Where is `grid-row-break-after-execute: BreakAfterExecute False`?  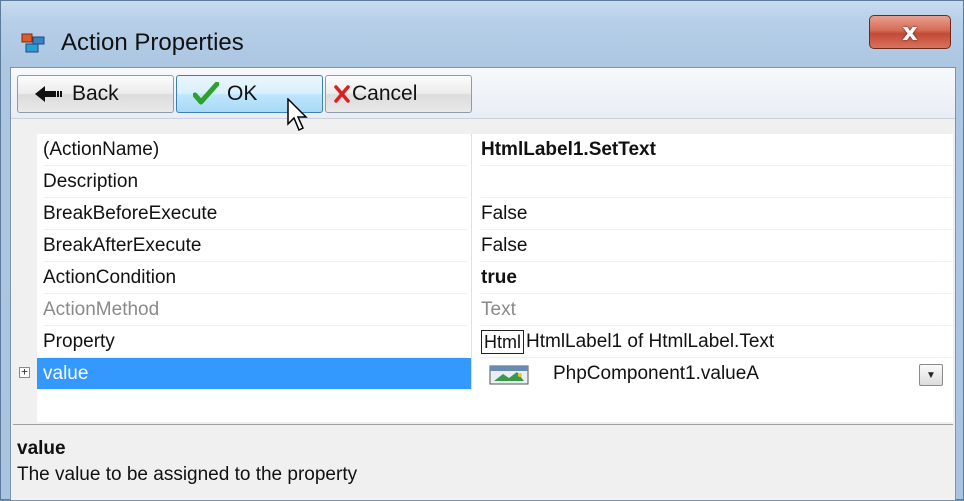
grid-row-break-after-execute: BreakAfterExecute False is located at coordinates (483, 246).